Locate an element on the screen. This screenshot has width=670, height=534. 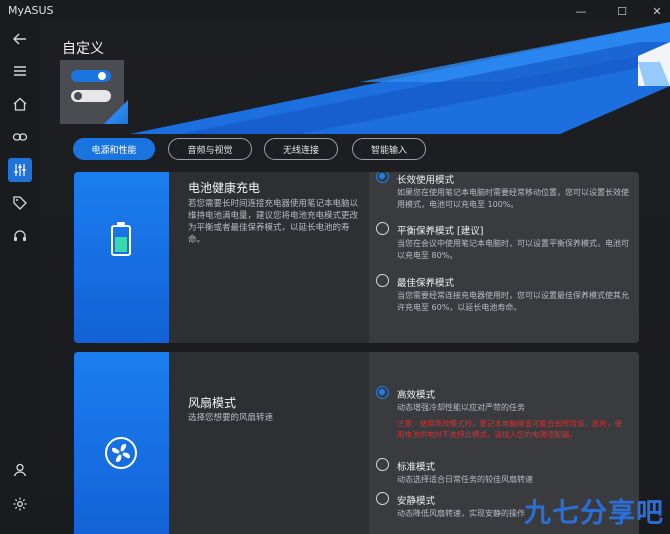
gear-icon is located at coordinates (20, 504).